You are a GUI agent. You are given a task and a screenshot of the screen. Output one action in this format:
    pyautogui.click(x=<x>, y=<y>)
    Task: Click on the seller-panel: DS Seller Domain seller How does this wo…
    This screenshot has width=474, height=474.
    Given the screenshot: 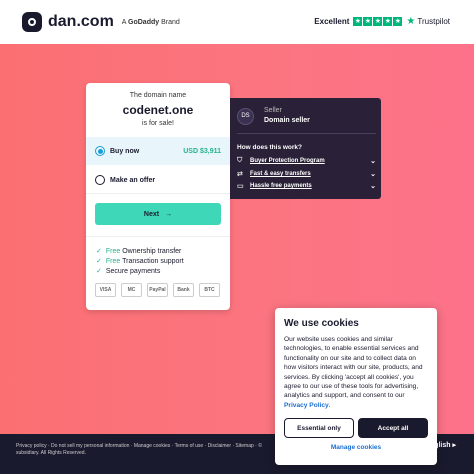 What is the action you would take?
    pyautogui.click(x=305, y=148)
    